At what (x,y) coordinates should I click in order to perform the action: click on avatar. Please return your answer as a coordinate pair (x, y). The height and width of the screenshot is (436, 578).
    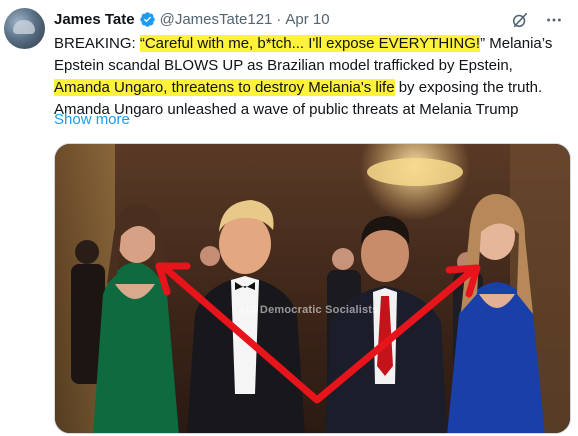
    Looking at the image, I should click on (24, 28).